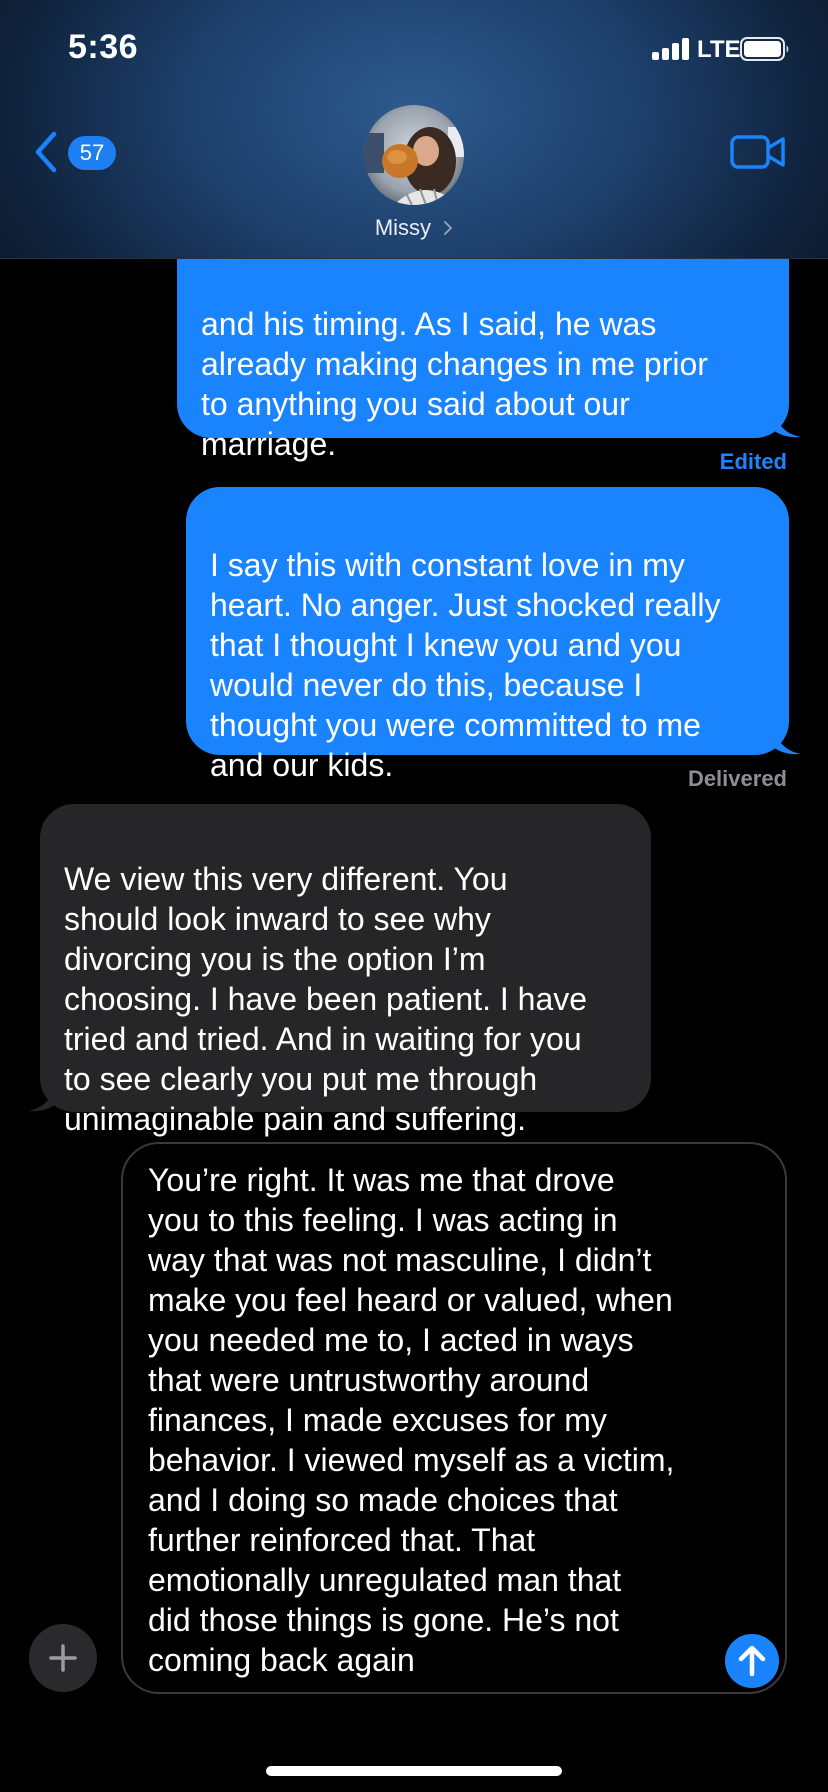 This screenshot has height=1792, width=828. I want to click on video-camera-icon, so click(757, 152).